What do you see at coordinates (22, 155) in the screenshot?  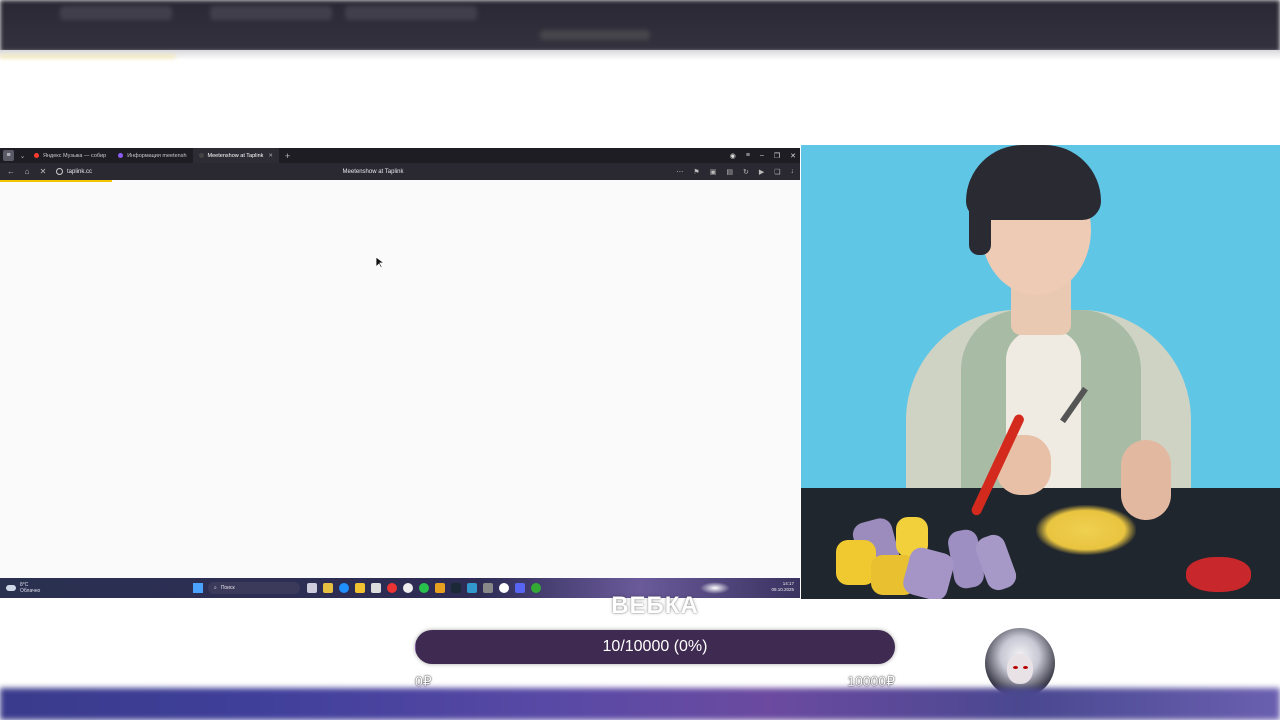 I see `chevron-down-icon: ⌄` at bounding box center [22, 155].